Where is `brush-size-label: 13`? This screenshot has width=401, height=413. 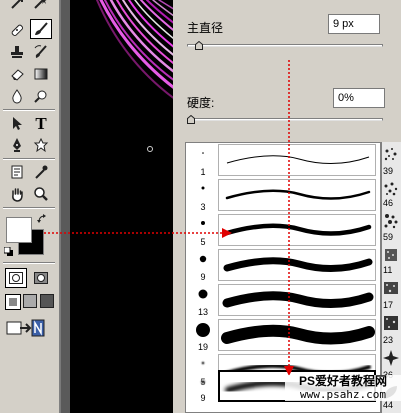 brush-size-label: 13 is located at coordinates (202, 312).